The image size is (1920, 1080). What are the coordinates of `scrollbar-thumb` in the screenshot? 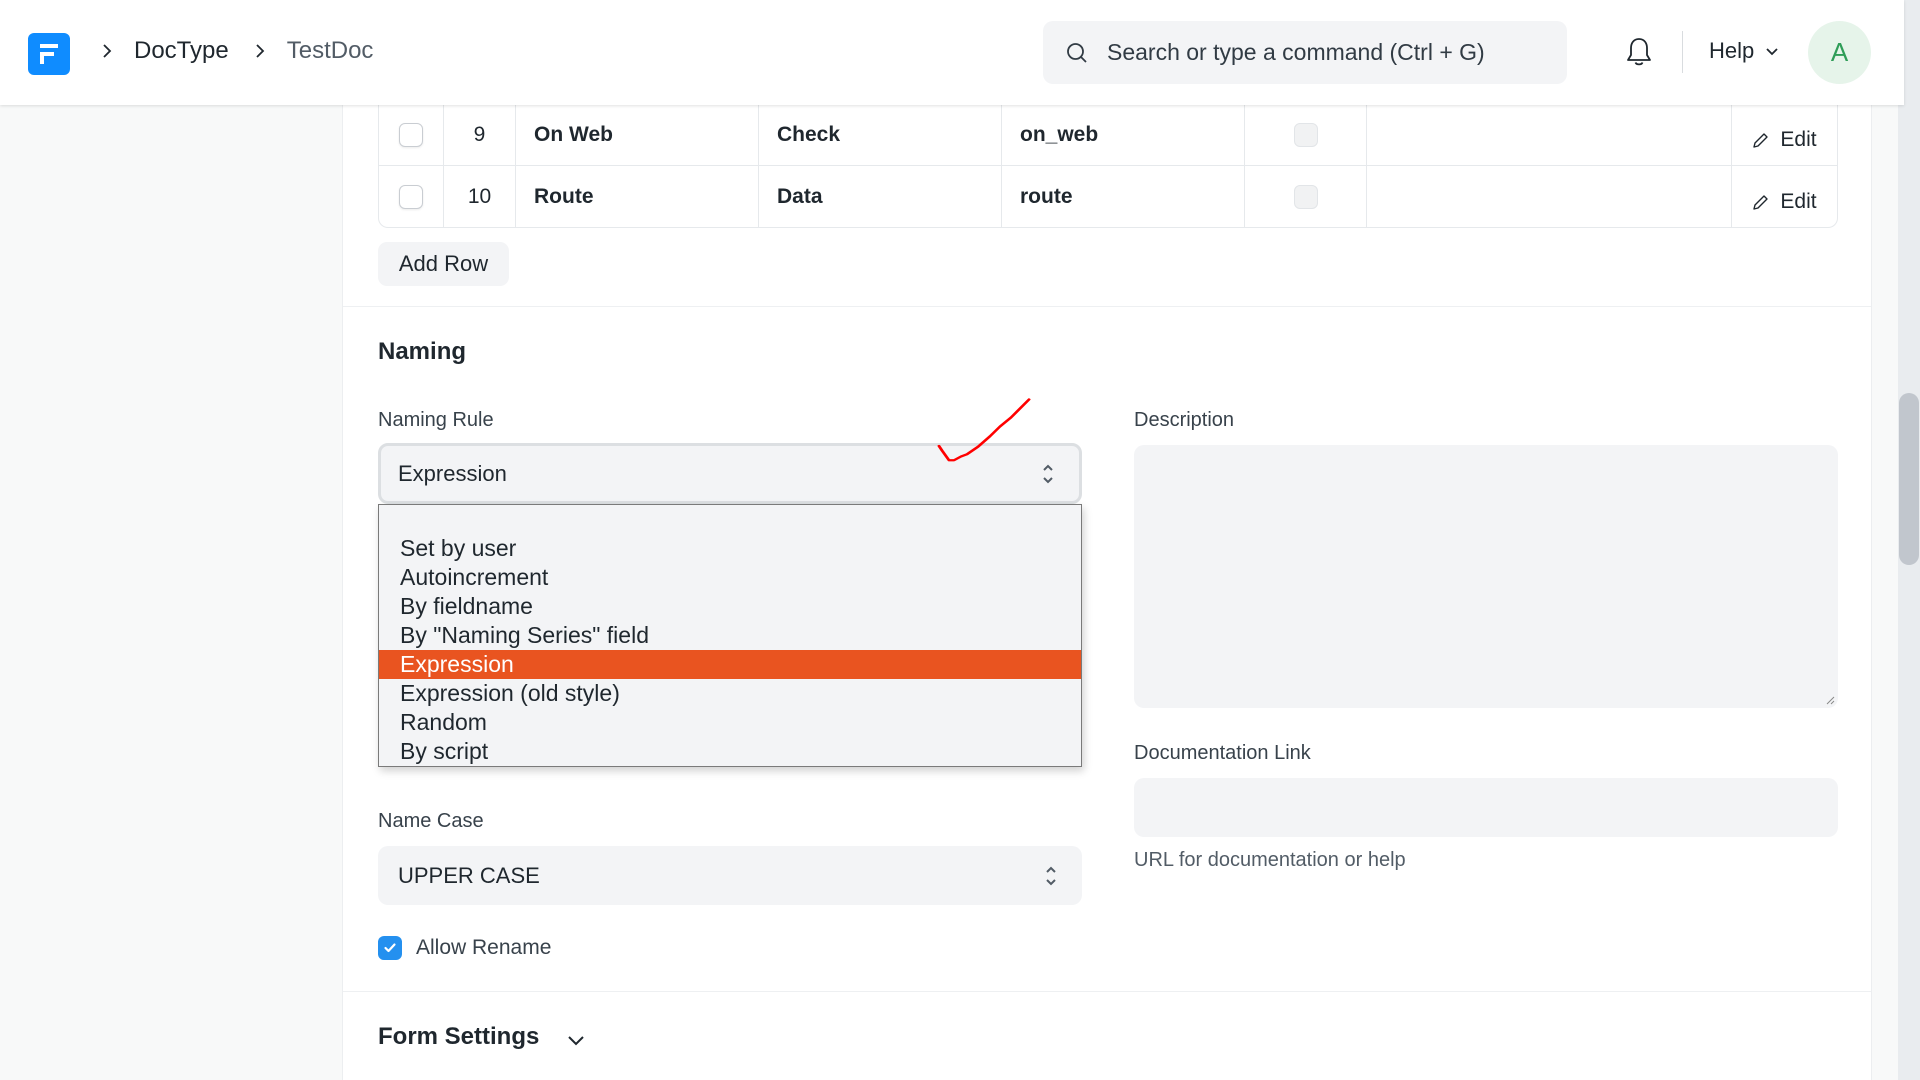 It's located at (1909, 479).